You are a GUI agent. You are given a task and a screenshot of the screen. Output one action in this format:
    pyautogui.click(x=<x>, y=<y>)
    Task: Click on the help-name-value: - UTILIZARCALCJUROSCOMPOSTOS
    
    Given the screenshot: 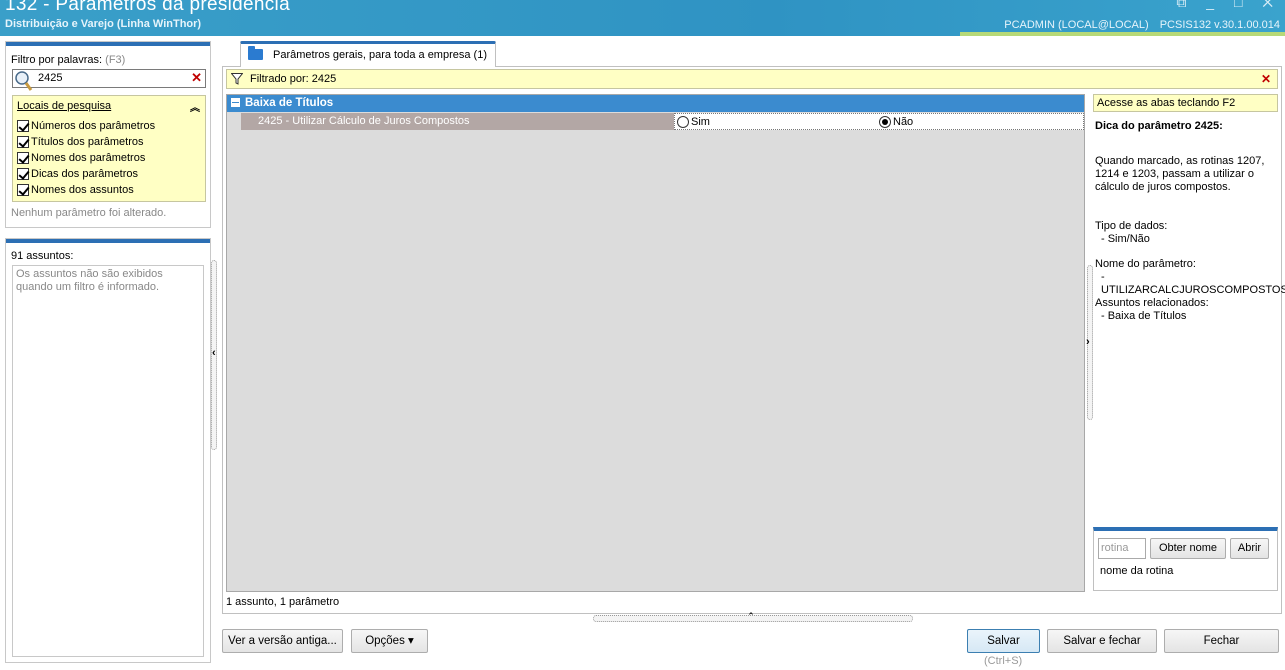 What is the action you would take?
    pyautogui.click(x=1193, y=283)
    